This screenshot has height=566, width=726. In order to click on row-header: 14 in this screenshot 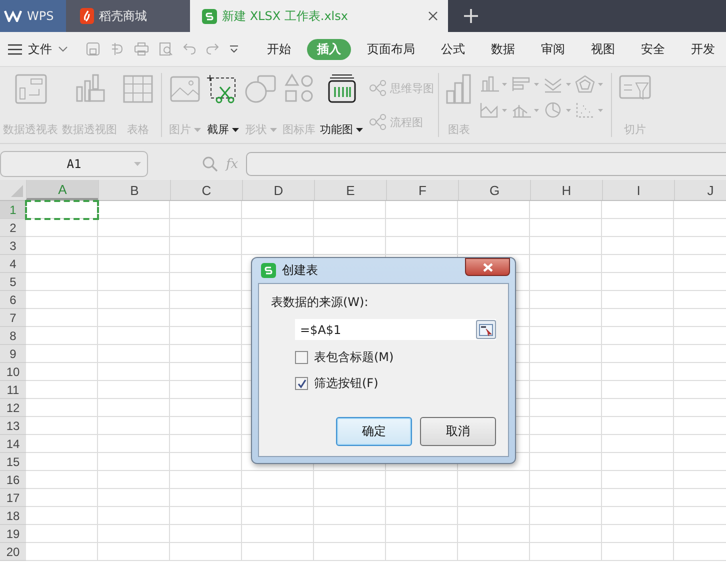, I will do `click(13, 444)`.